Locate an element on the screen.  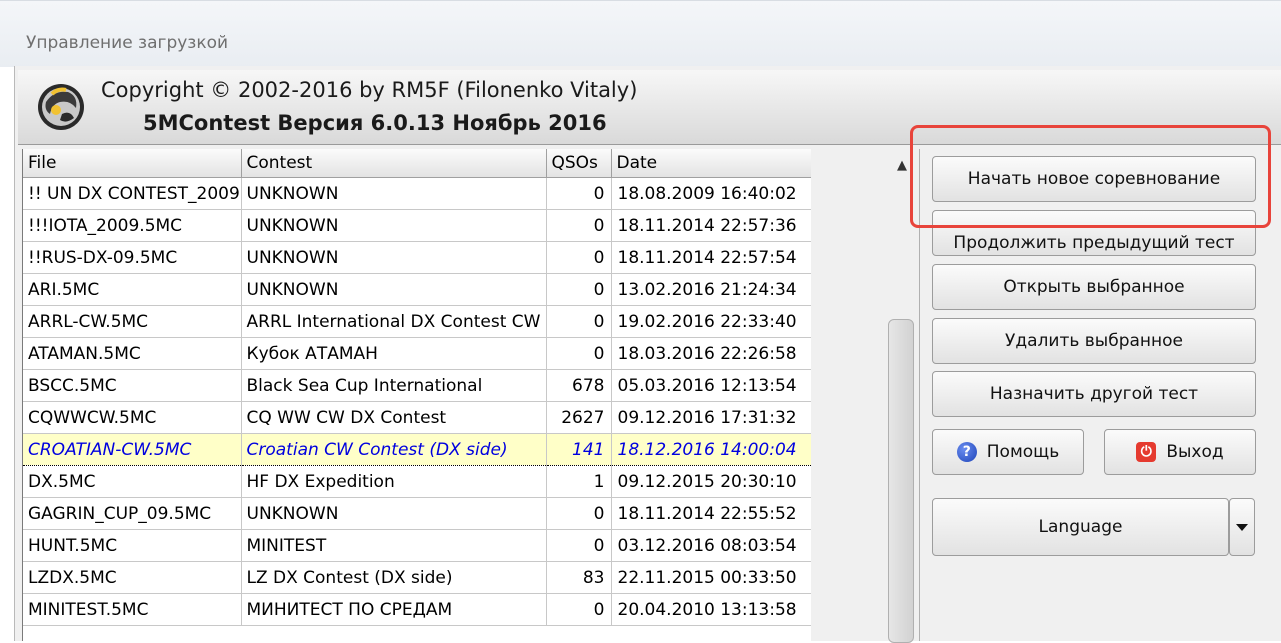
cell-date: 09.12.2015 20:30:10 is located at coordinates (711, 481).